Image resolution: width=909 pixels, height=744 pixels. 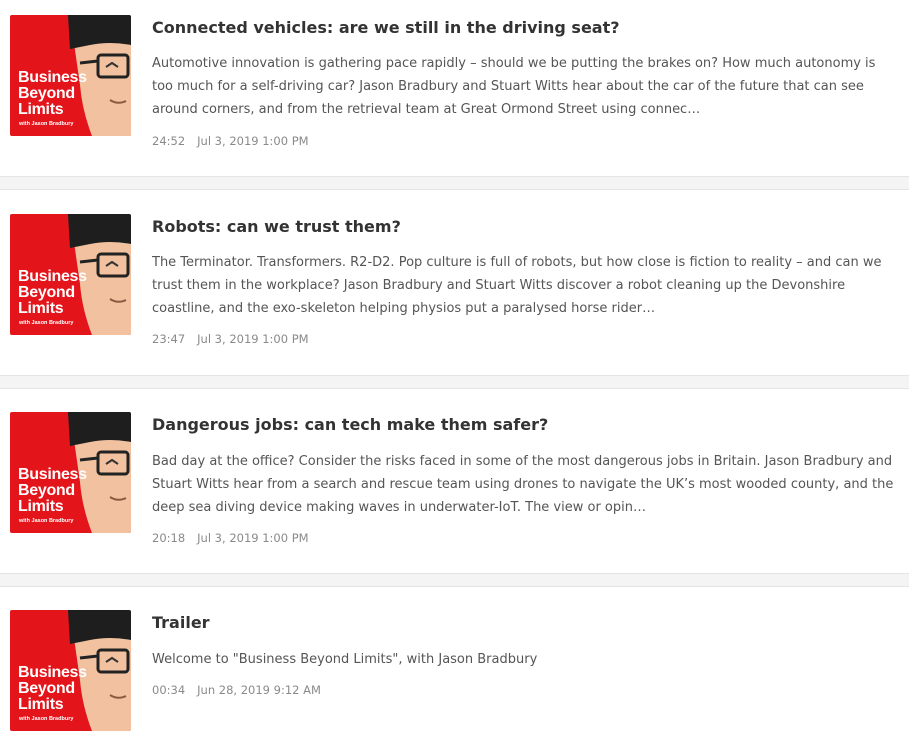 What do you see at coordinates (169, 538) in the screenshot?
I see `episode-duration: 20:18` at bounding box center [169, 538].